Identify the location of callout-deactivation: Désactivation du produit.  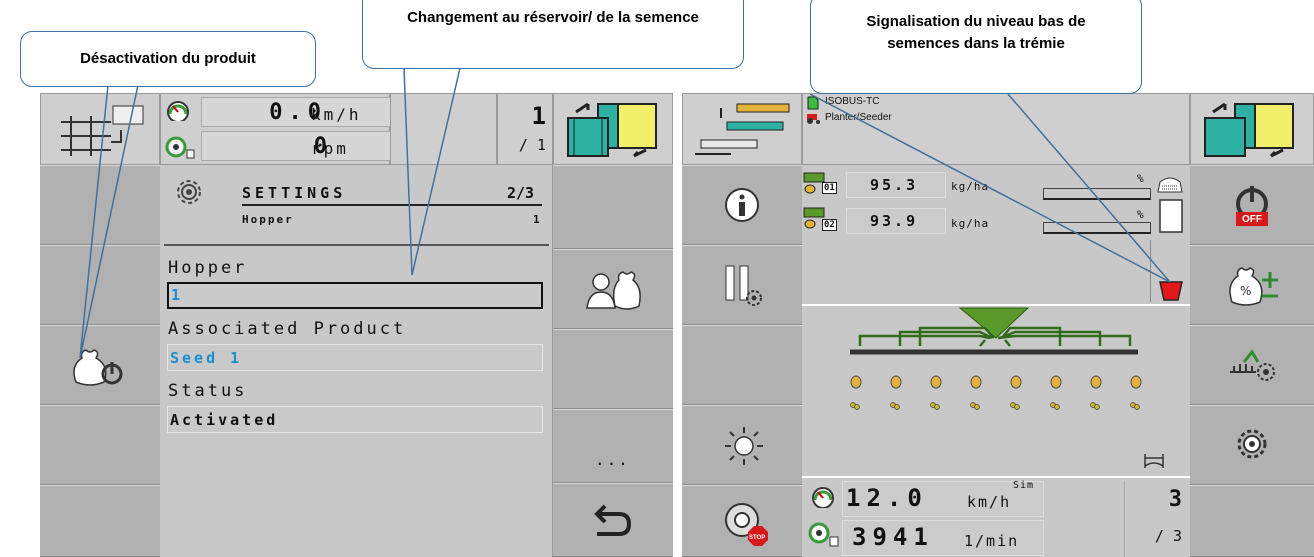
(168, 59).